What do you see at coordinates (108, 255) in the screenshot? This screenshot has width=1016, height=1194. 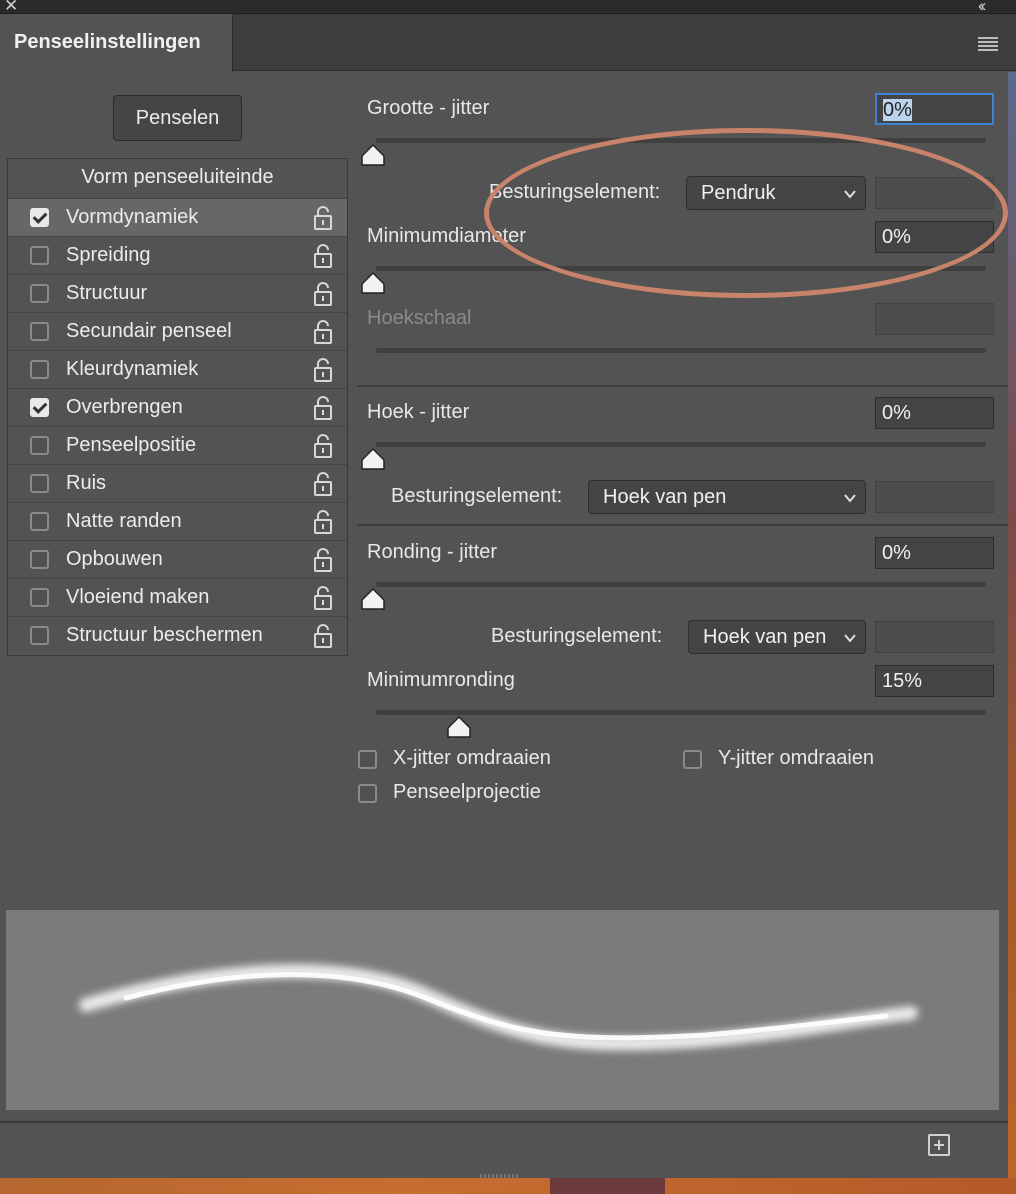 I see `list-item-label: Spreiding` at bounding box center [108, 255].